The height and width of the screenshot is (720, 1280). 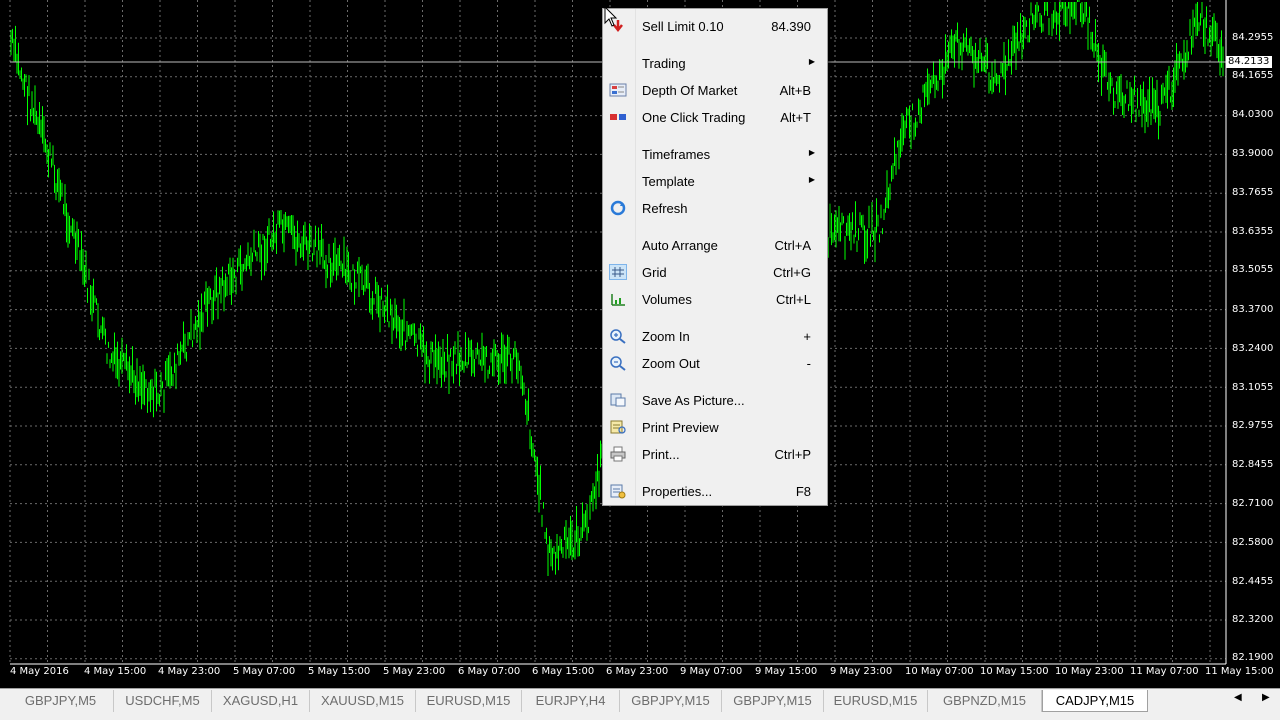 I want to click on price-tick: 83.5055, so click(x=1253, y=269).